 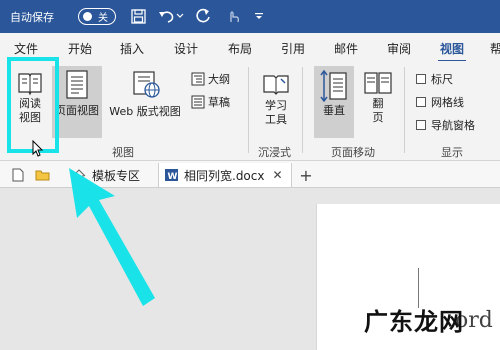 What do you see at coordinates (452, 152) in the screenshot?
I see `show-group-label: 显示` at bounding box center [452, 152].